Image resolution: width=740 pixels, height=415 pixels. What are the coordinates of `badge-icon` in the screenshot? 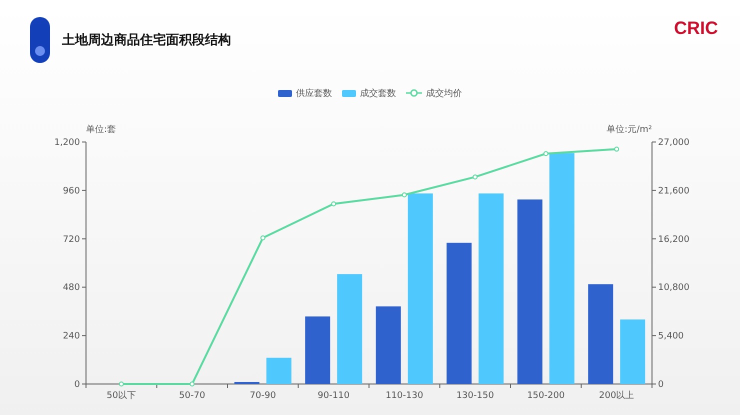 It's located at (40, 40).